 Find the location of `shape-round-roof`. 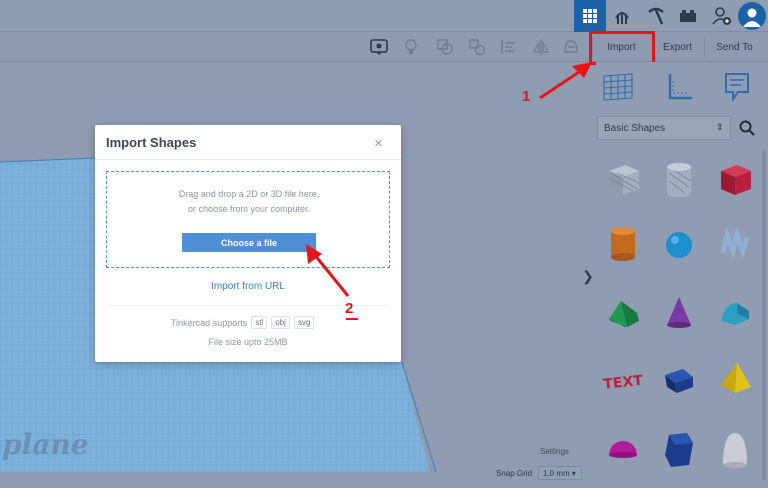

shape-round-roof is located at coordinates (735, 313).